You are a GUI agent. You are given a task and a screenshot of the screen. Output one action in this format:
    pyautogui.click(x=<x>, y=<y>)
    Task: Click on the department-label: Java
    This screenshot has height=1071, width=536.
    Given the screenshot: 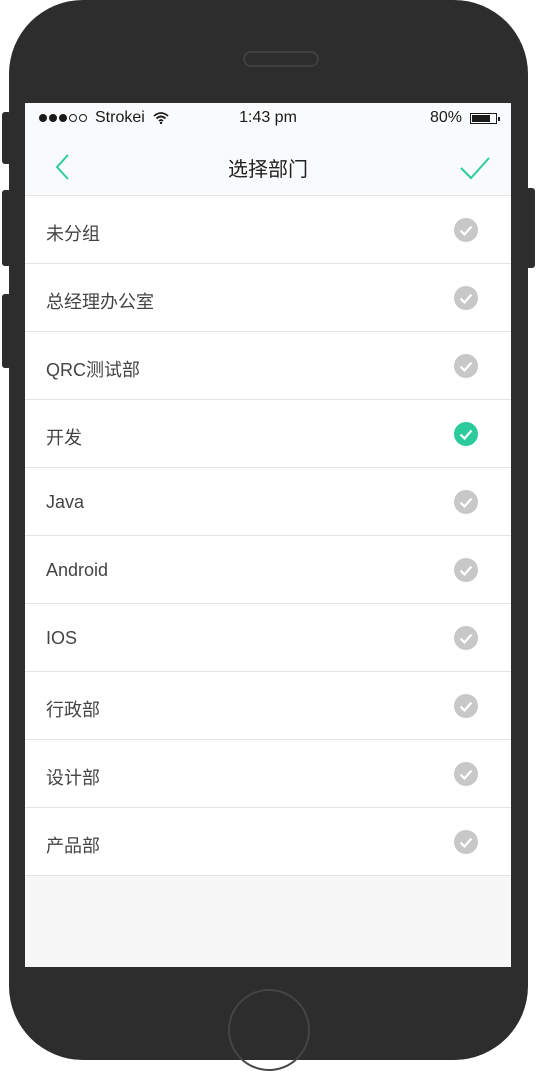 What is the action you would take?
    pyautogui.click(x=65, y=502)
    